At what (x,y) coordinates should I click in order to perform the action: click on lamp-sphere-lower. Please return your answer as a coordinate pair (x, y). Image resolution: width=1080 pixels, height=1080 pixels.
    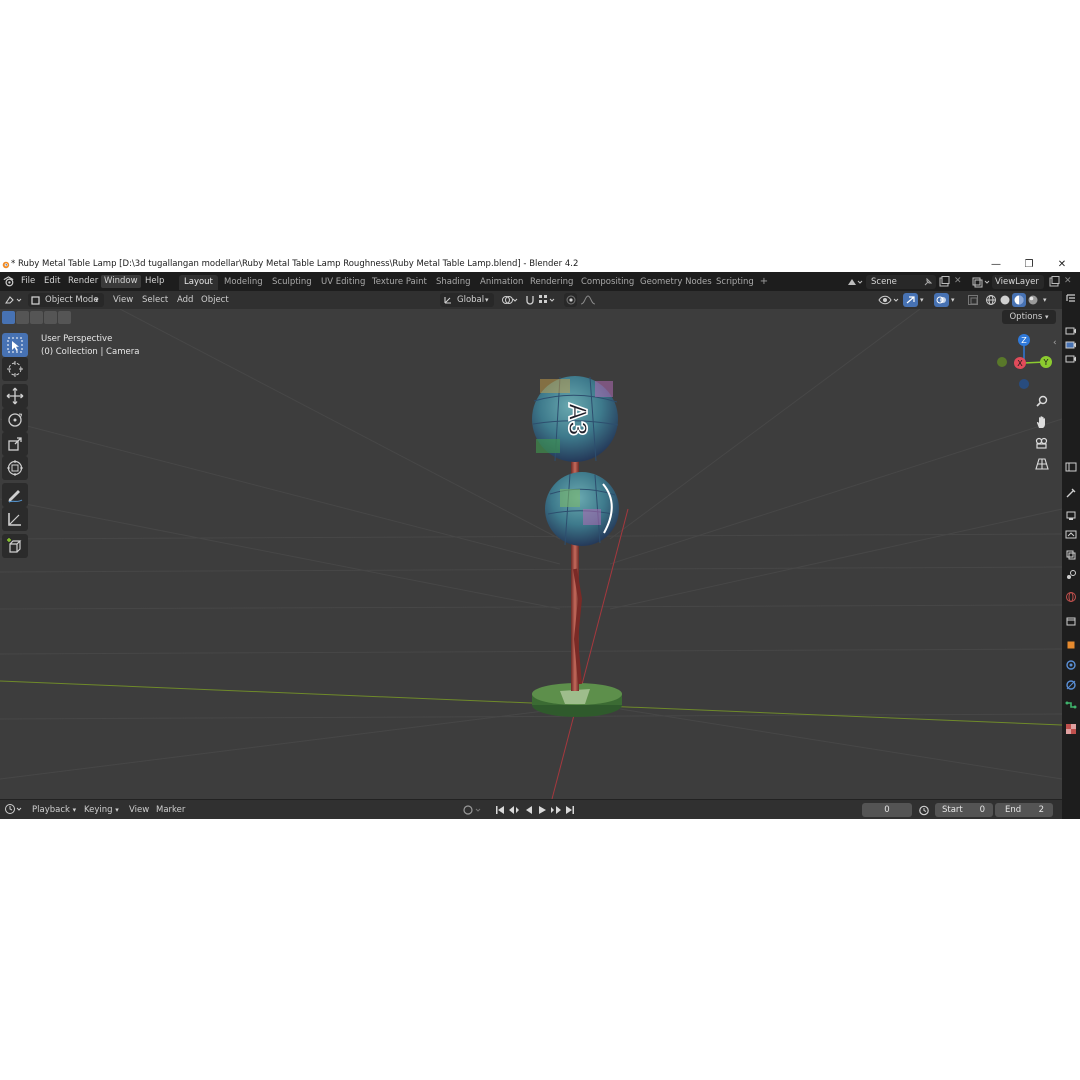
    Looking at the image, I should click on (582, 509).